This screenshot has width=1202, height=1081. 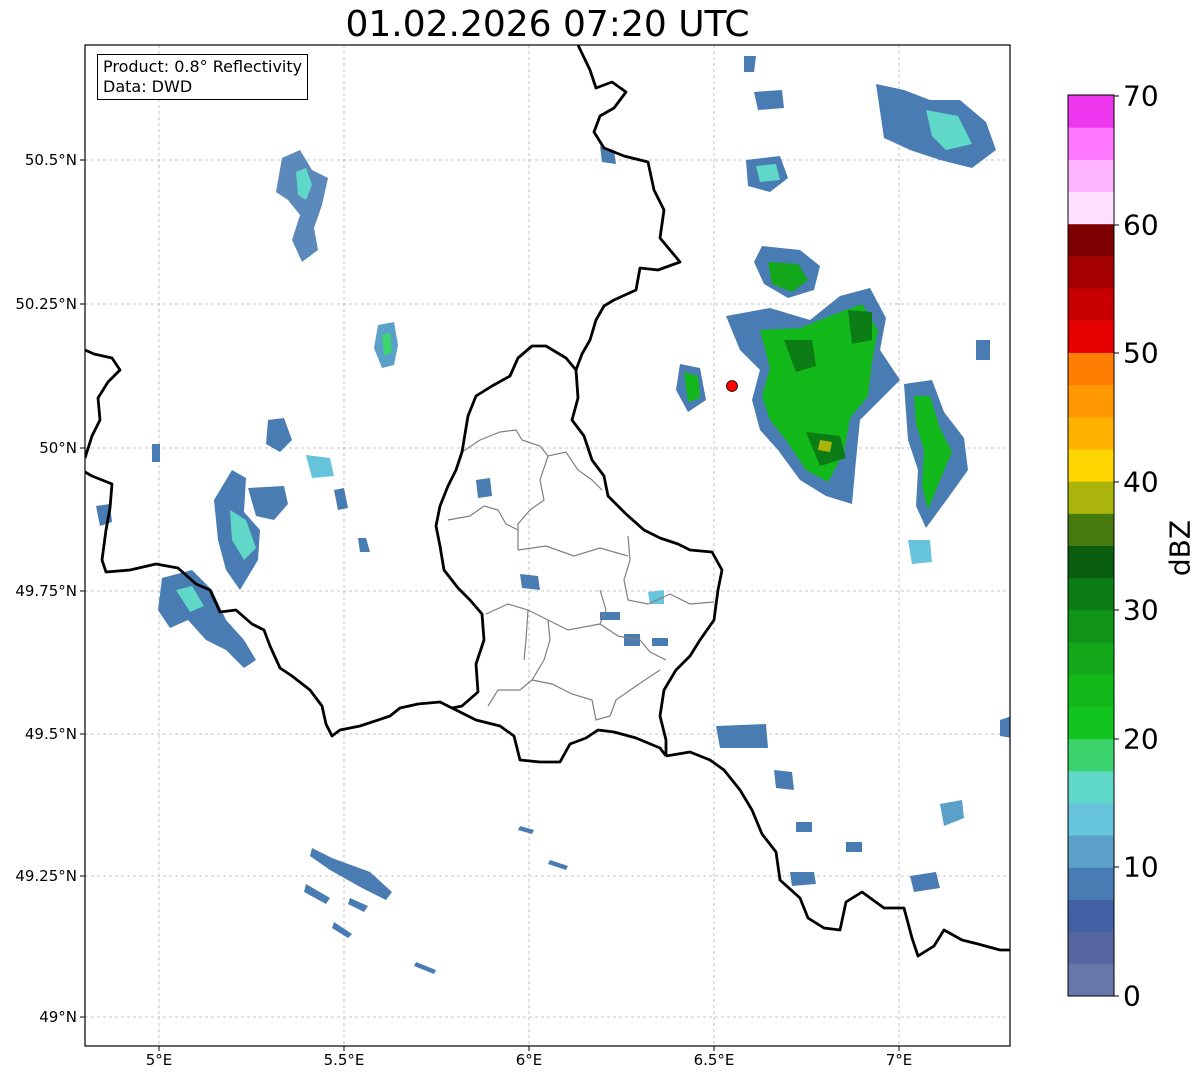 I want to click on radar-site-marker, so click(x=732, y=386).